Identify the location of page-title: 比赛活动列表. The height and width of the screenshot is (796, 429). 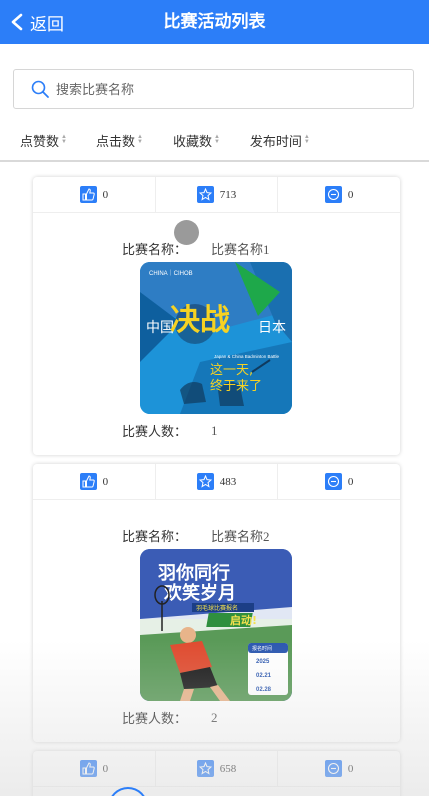
(214, 21).